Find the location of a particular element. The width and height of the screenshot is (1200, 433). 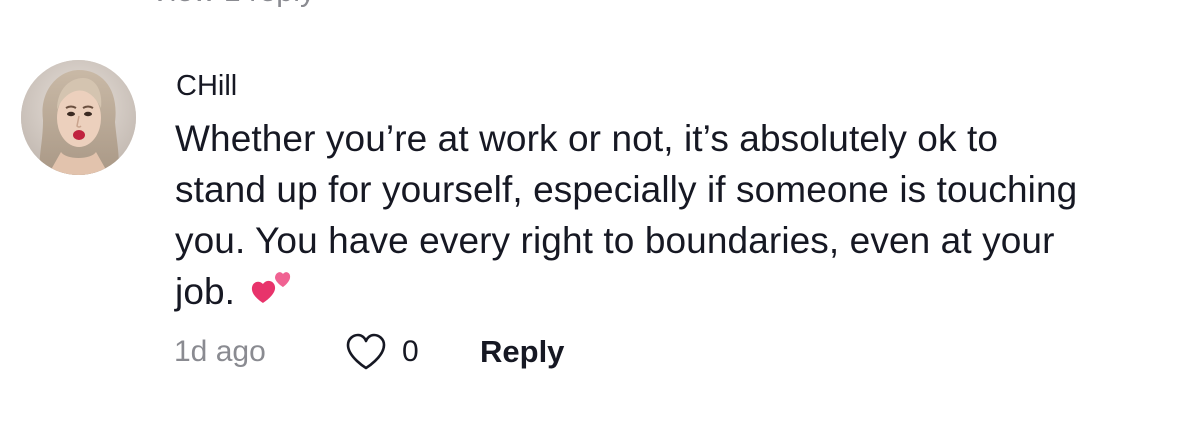

comment-text-line-last: job. is located at coordinates (670, 292).